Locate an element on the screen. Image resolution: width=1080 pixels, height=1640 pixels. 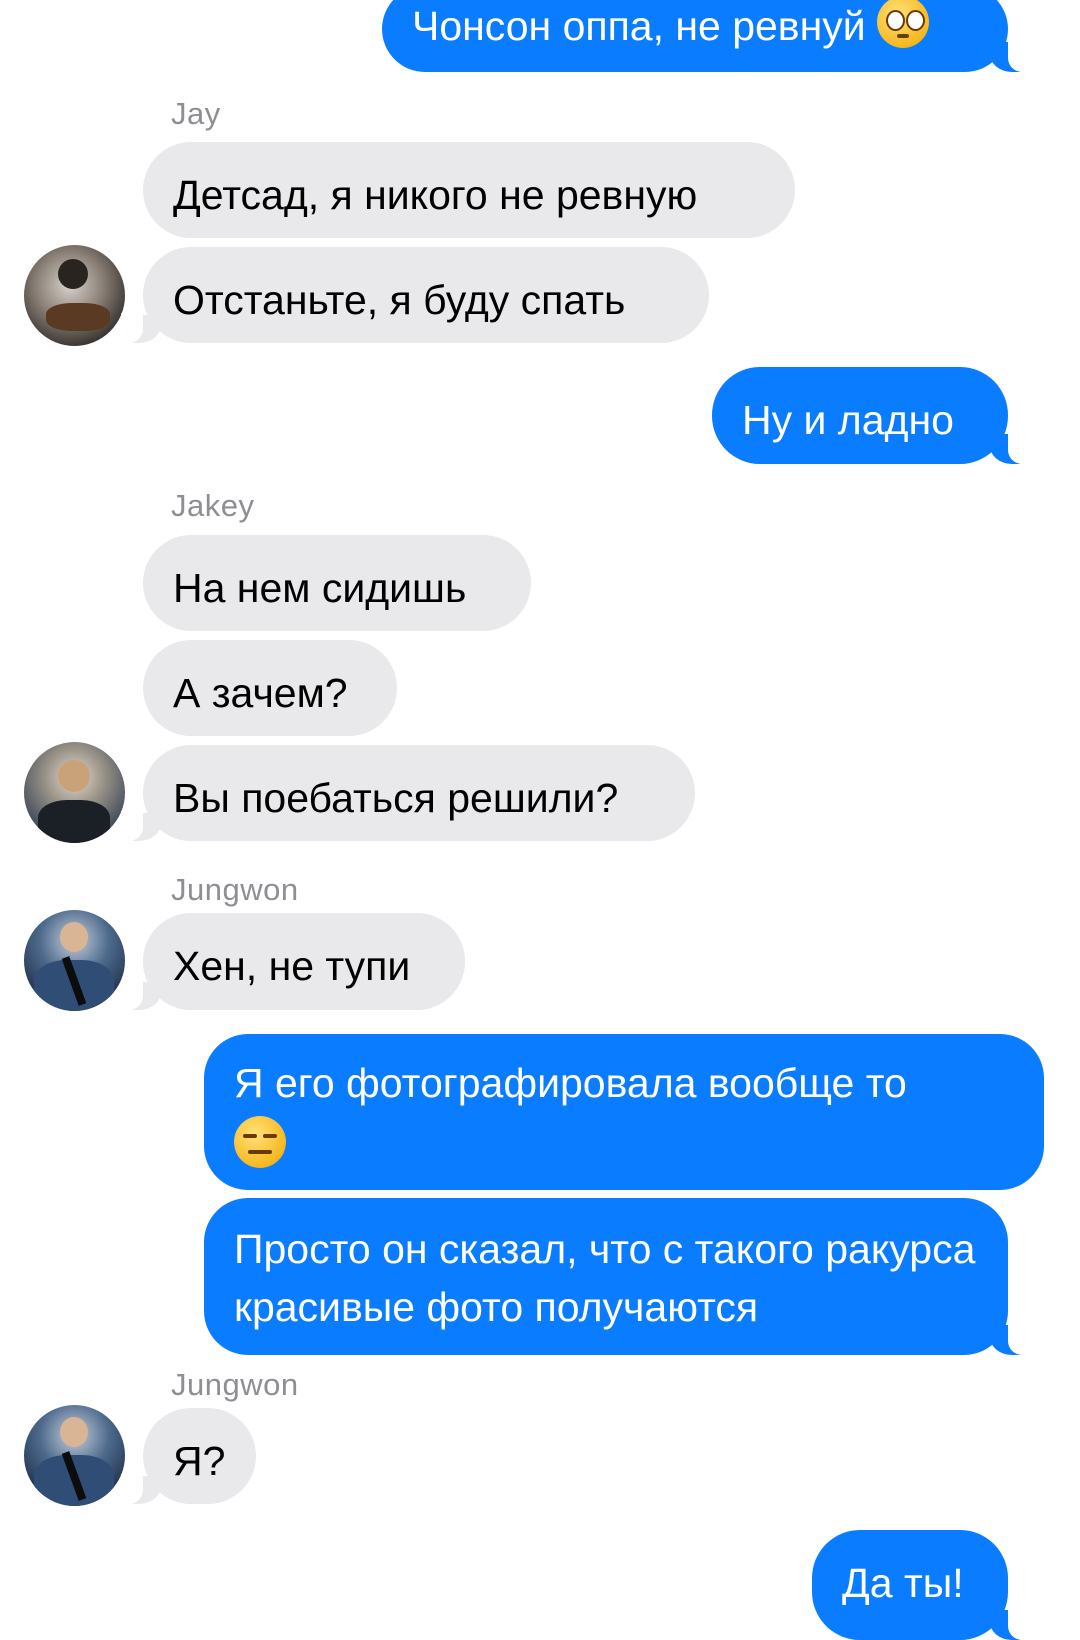
incoming-message: Хен, не тупи is located at coordinates (293, 961).